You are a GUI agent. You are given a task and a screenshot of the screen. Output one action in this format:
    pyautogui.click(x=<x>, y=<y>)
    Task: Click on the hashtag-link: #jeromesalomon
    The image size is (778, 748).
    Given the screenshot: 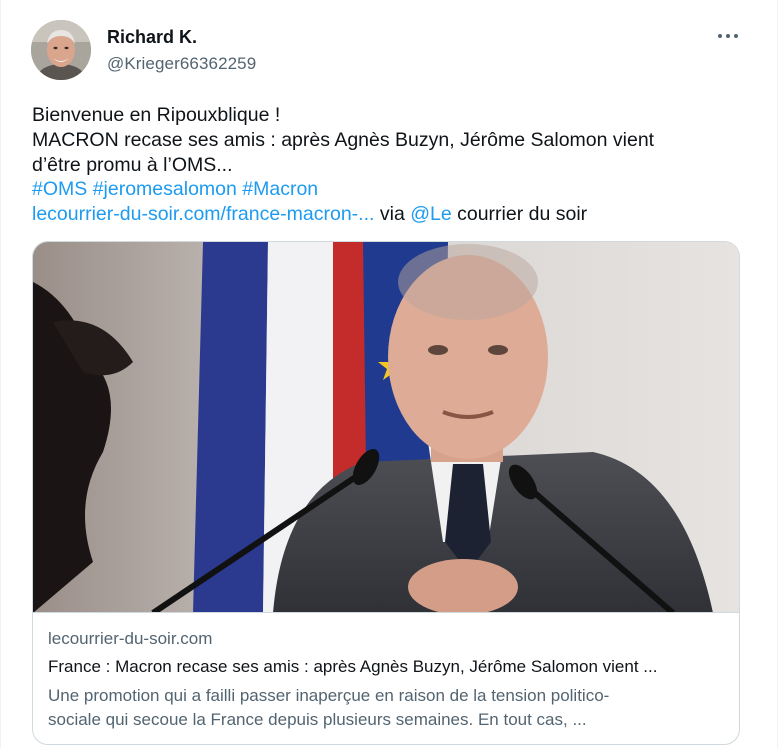 What is the action you would take?
    pyautogui.click(x=165, y=189)
    